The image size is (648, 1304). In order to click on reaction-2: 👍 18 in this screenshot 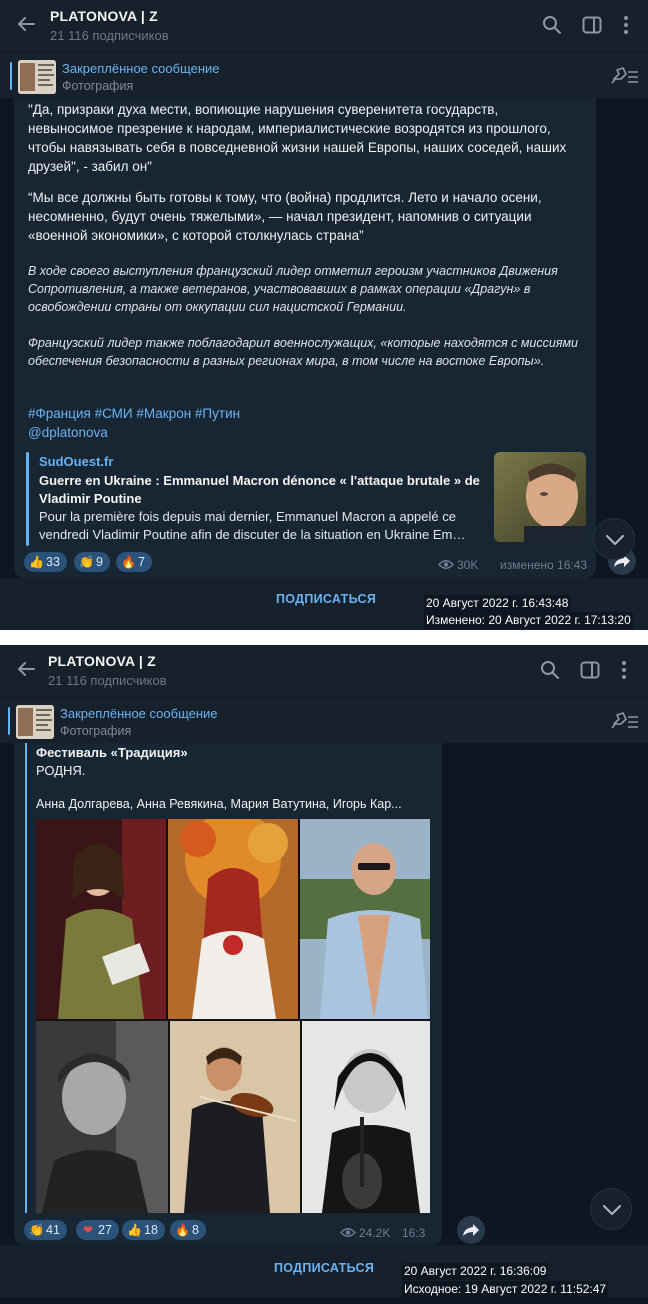, I will do `click(143, 1230)`.